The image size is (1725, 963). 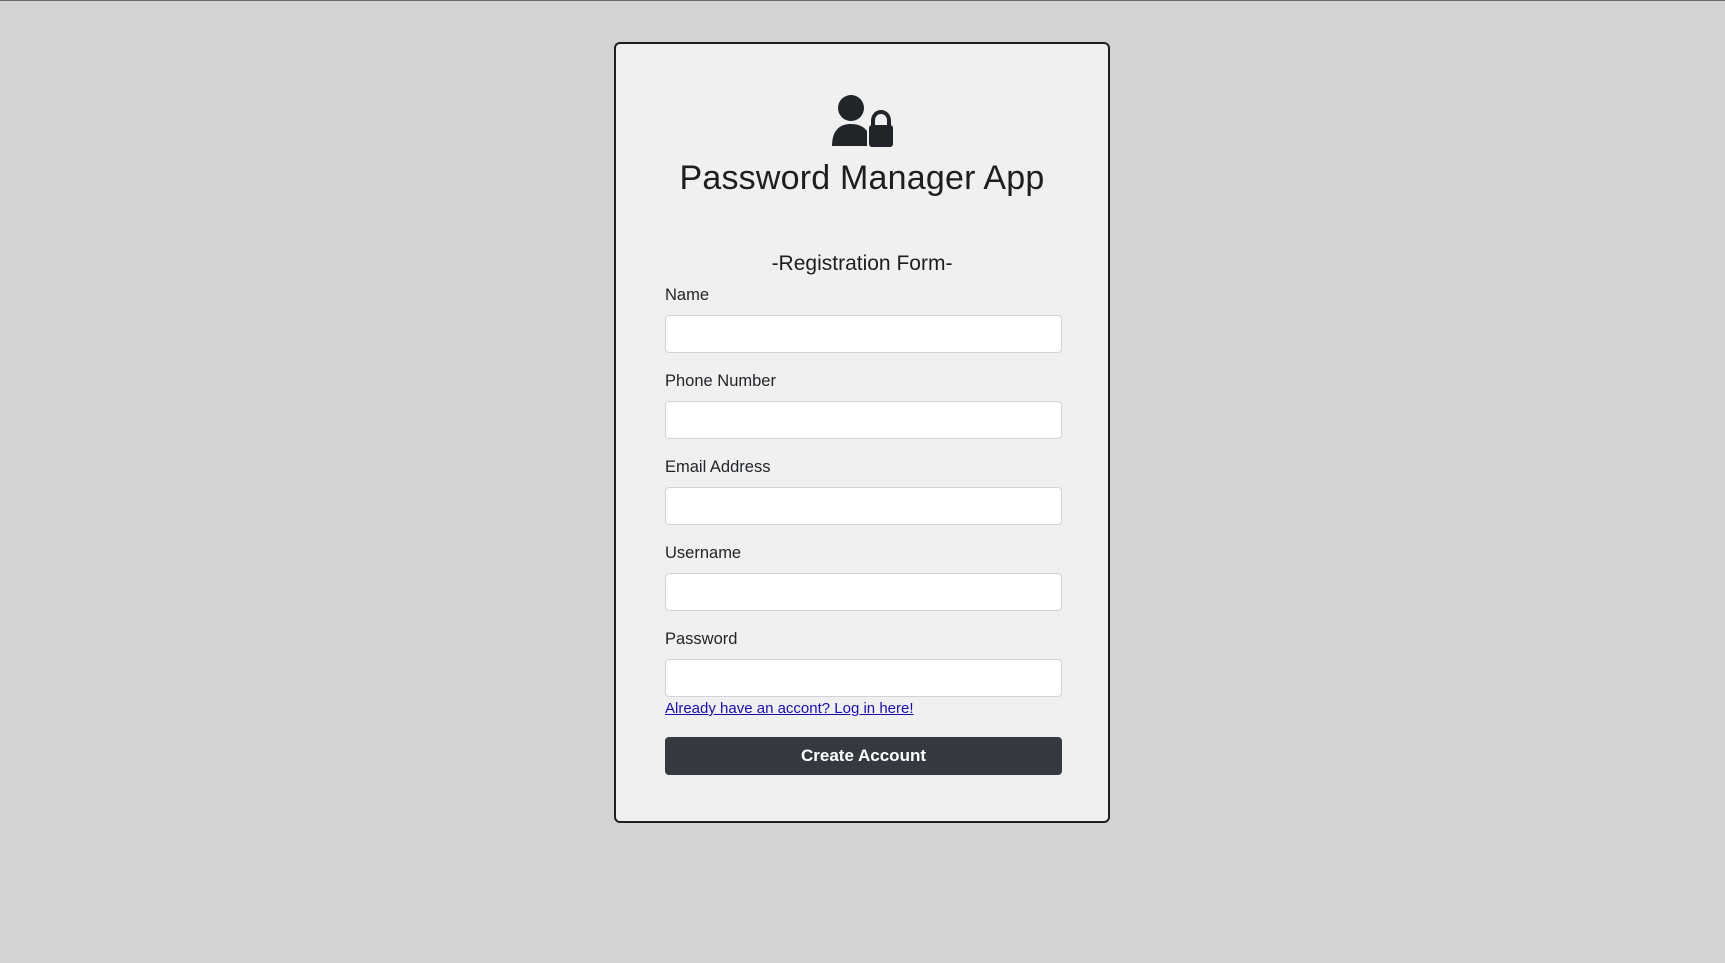 What do you see at coordinates (789, 708) in the screenshot?
I see `login-link: Already have an accont? Log in here!` at bounding box center [789, 708].